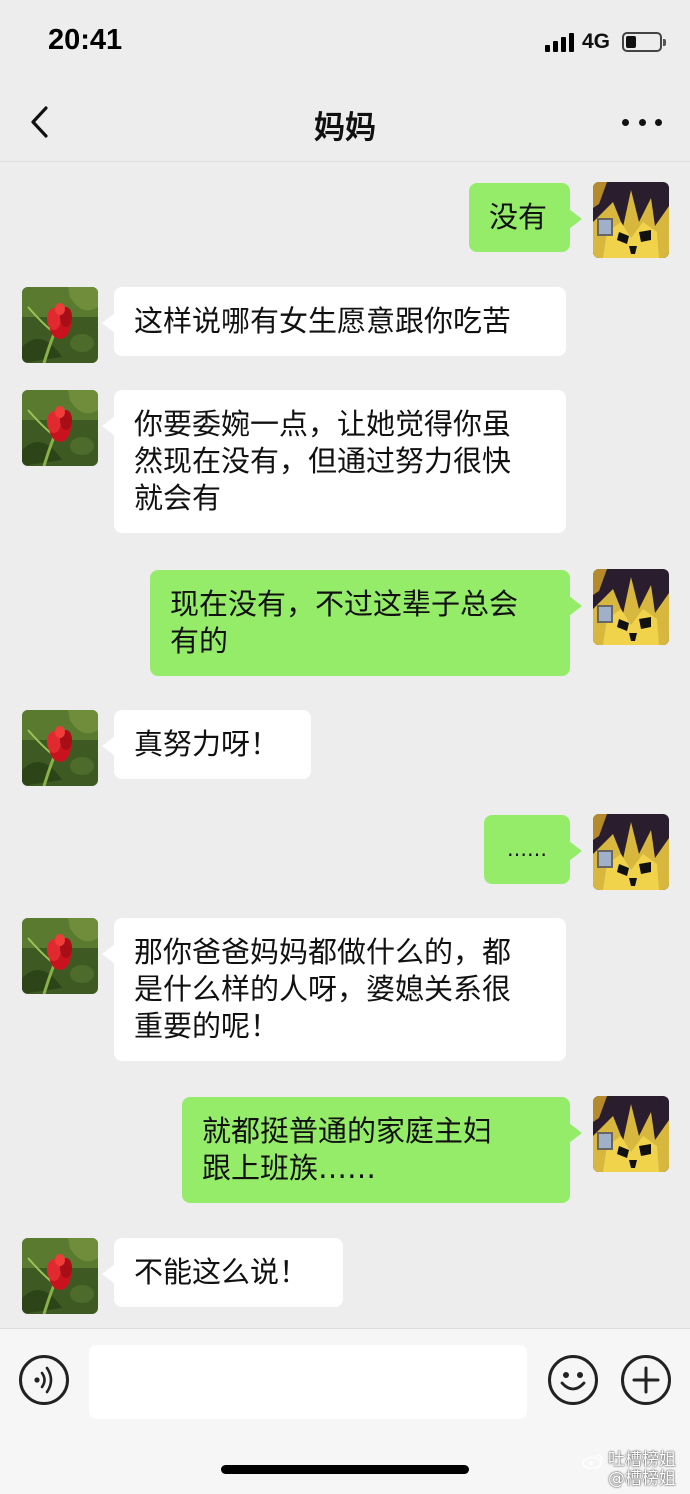  I want to click on watermark-title: 吐槽榜姐, so click(642, 1460).